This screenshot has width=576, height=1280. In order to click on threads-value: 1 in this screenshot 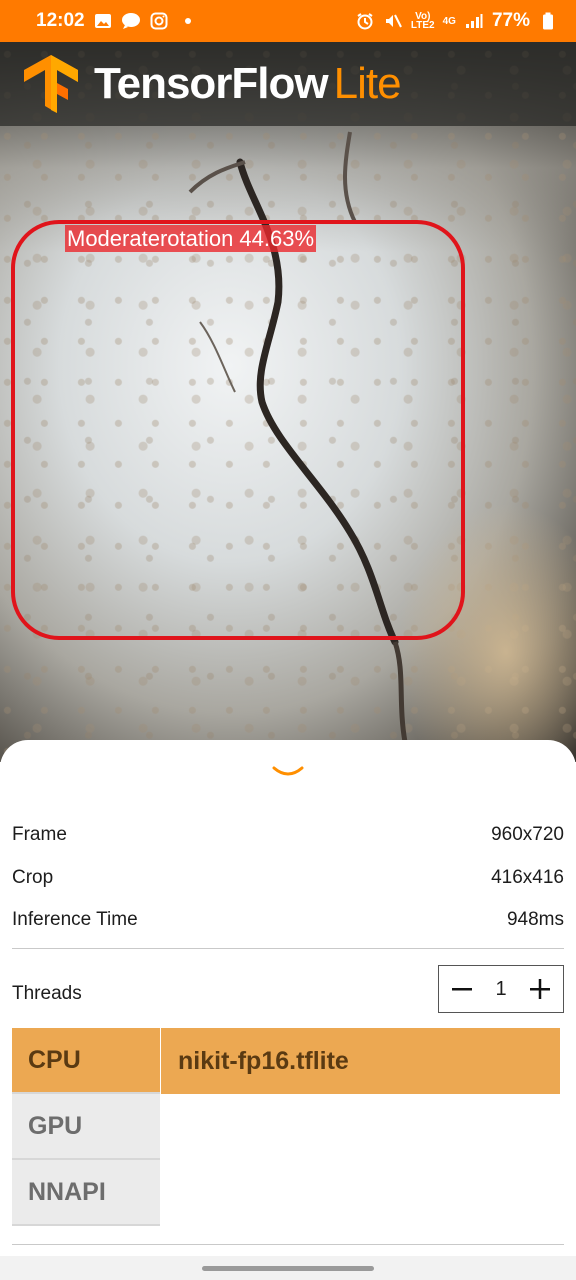, I will do `click(501, 988)`.